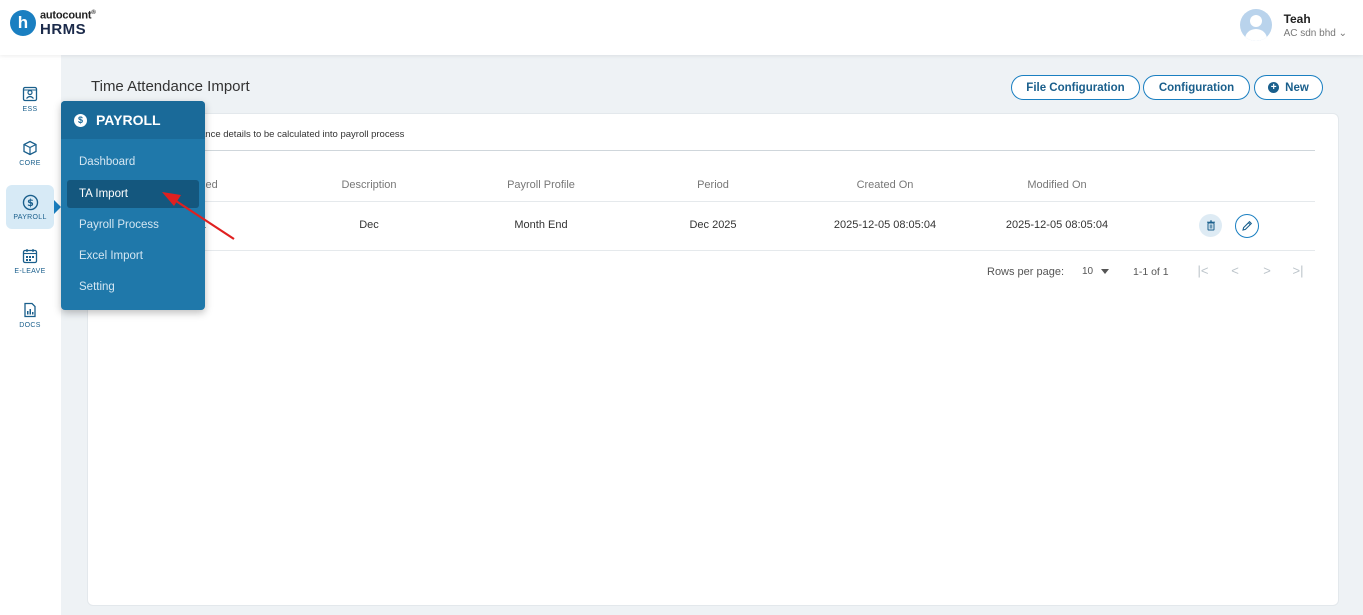  Describe the element at coordinates (1342, 33) in the screenshot. I see `chevron-down-icon: ⌄` at that location.